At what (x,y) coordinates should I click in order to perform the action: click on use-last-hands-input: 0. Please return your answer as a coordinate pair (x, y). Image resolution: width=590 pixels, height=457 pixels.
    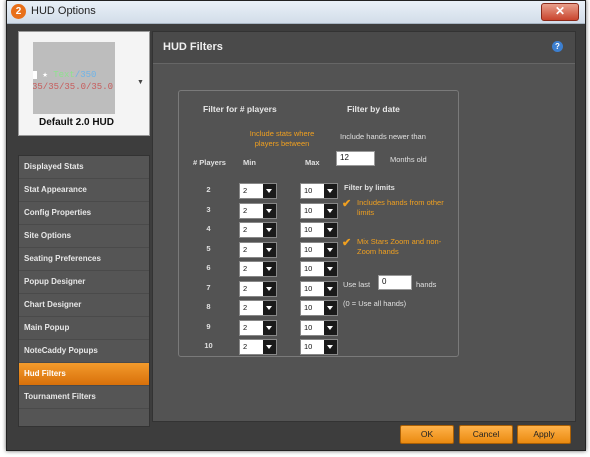
    Looking at the image, I should click on (395, 282).